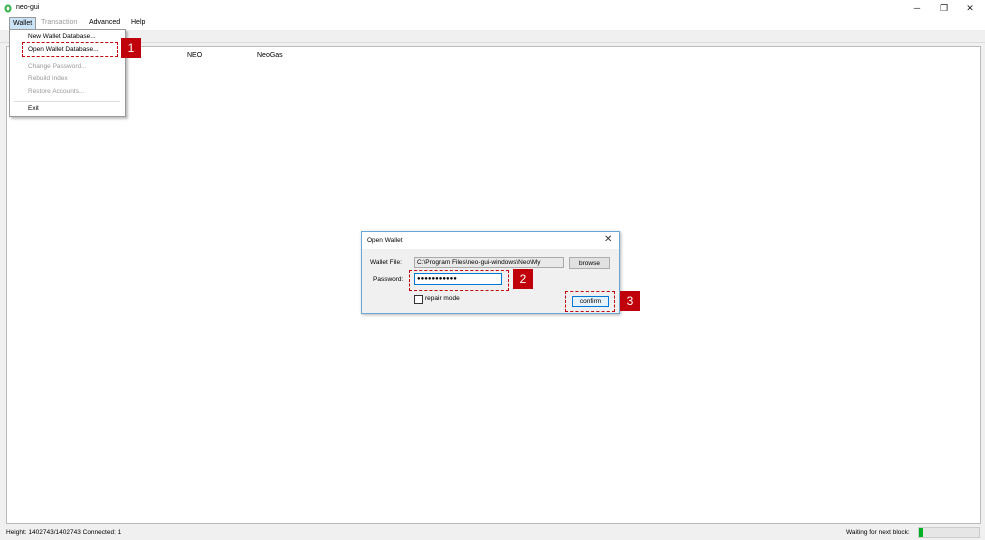  Describe the element at coordinates (878, 532) in the screenshot. I see `status-waiting-text: Waiting for next block:` at that location.